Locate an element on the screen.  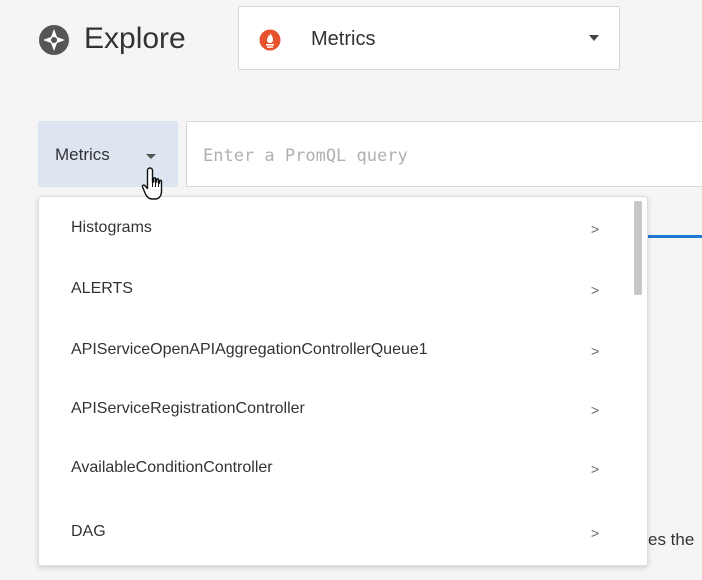
progress-bar is located at coordinates (673, 236).